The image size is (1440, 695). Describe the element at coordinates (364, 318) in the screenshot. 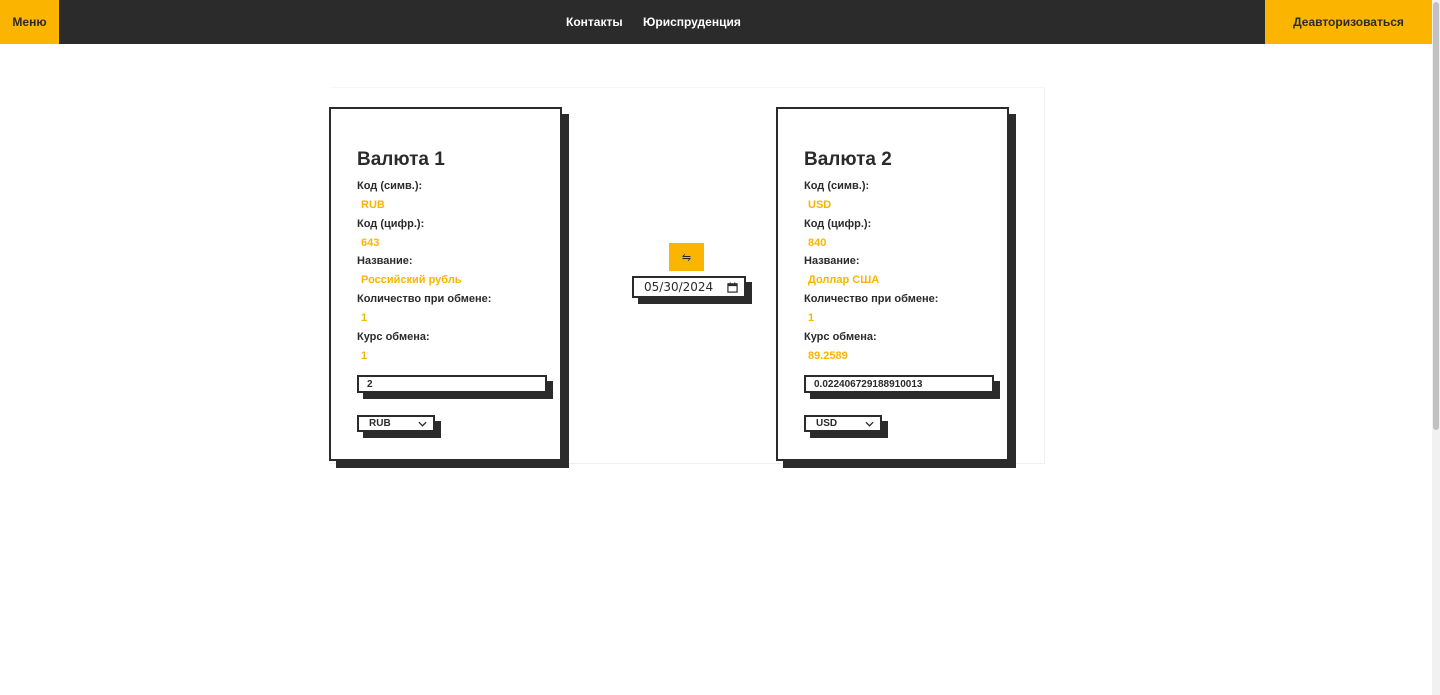

I see `currency-1-nominal: 1` at that location.